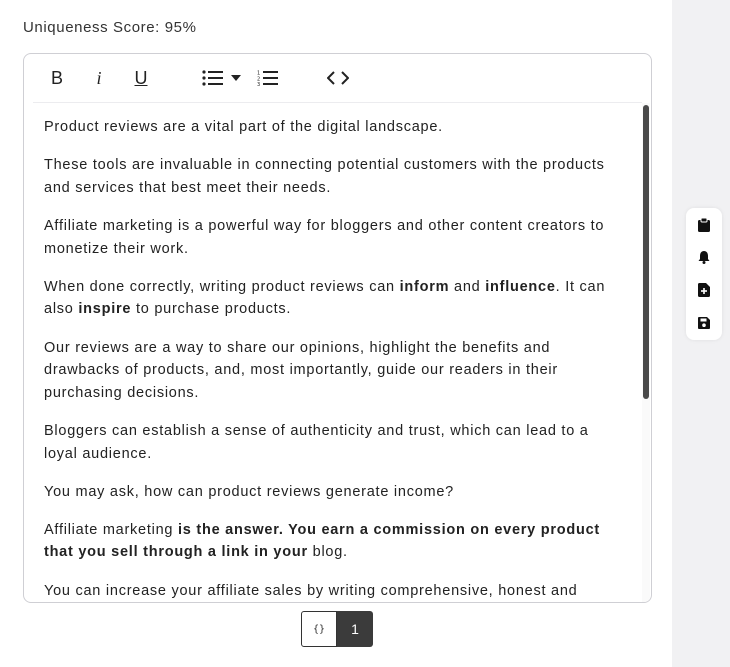 This screenshot has width=730, height=667. What do you see at coordinates (355, 629) in the screenshot?
I see `page-button-current: 1` at bounding box center [355, 629].